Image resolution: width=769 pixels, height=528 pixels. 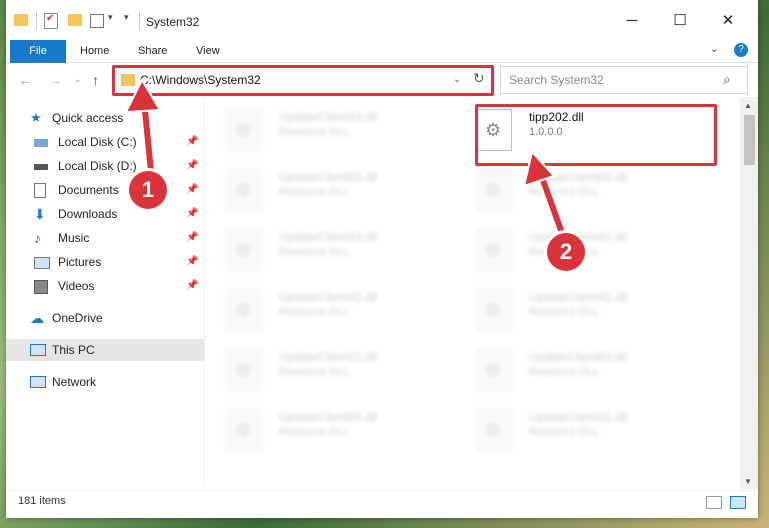 I want to click on arrow-2-head, so click(x=539, y=168).